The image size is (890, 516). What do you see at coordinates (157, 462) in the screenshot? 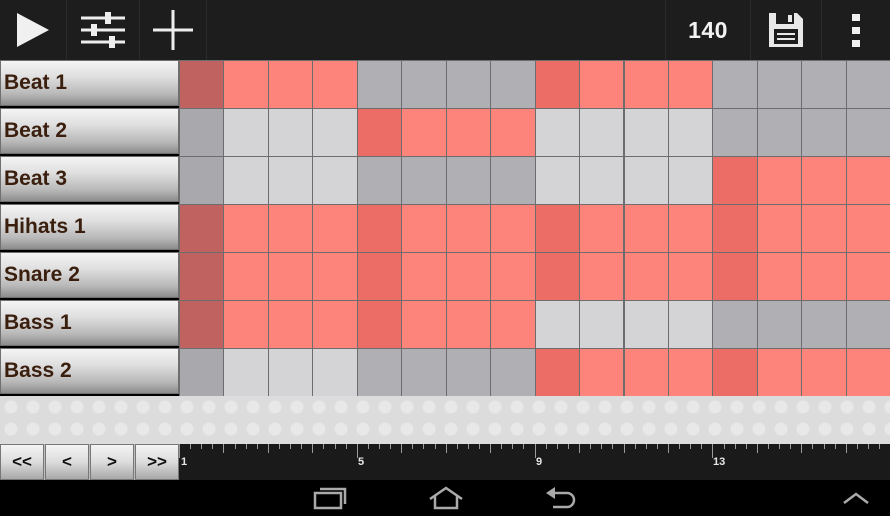
I see `last-page-button: >>` at bounding box center [157, 462].